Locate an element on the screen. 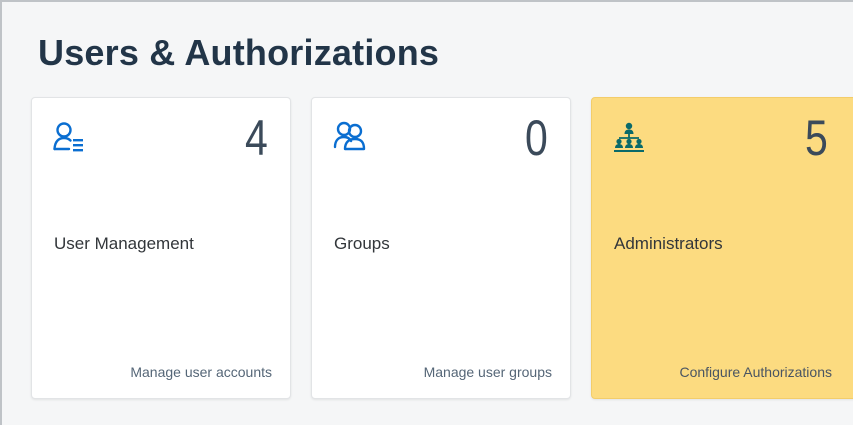 This screenshot has width=853, height=425. tile-title: Groups is located at coordinates (362, 243).